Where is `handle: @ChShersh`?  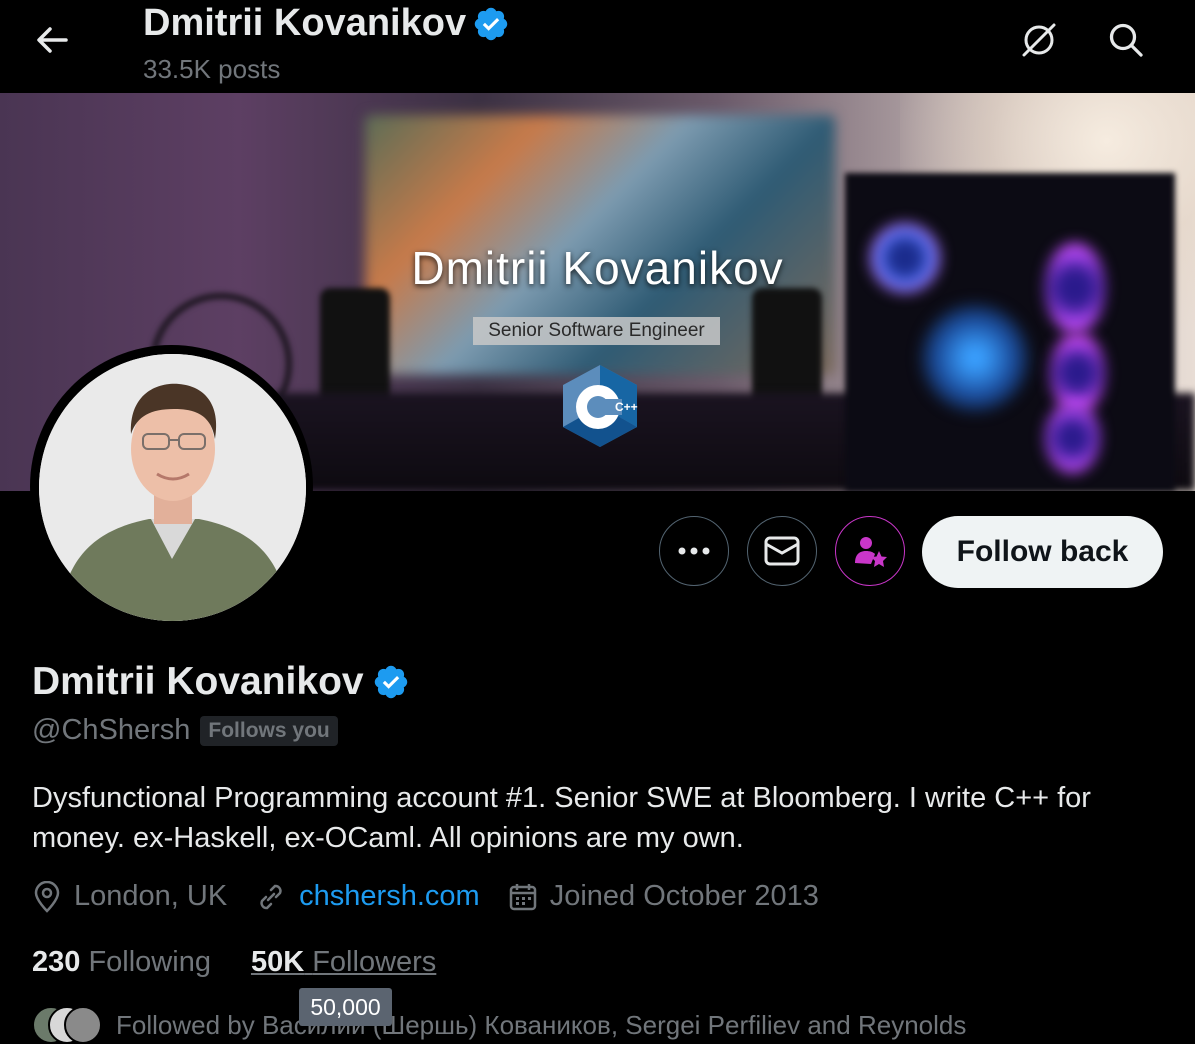
handle: @ChShersh is located at coordinates (111, 730).